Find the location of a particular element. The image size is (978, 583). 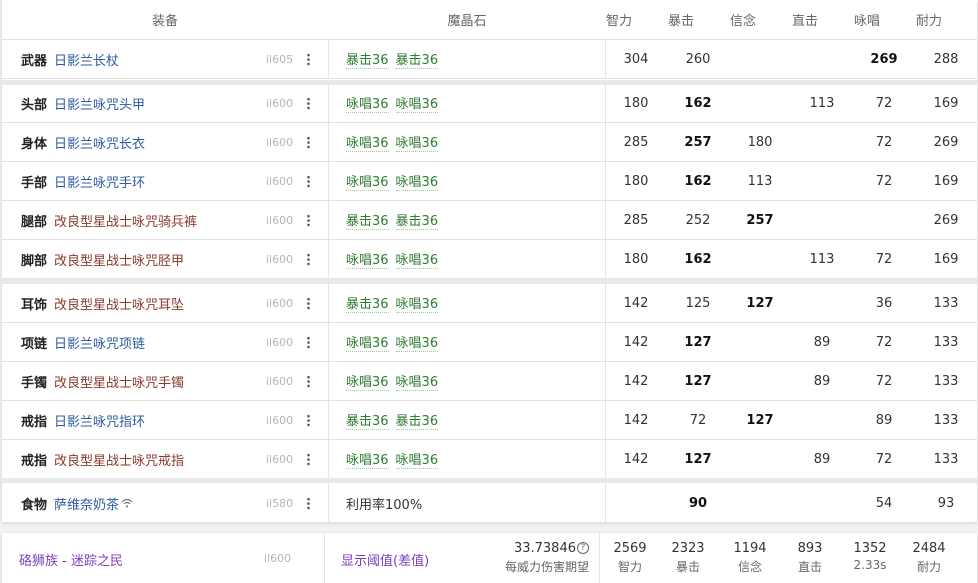

slot-label: 手镯 is located at coordinates (34, 383).